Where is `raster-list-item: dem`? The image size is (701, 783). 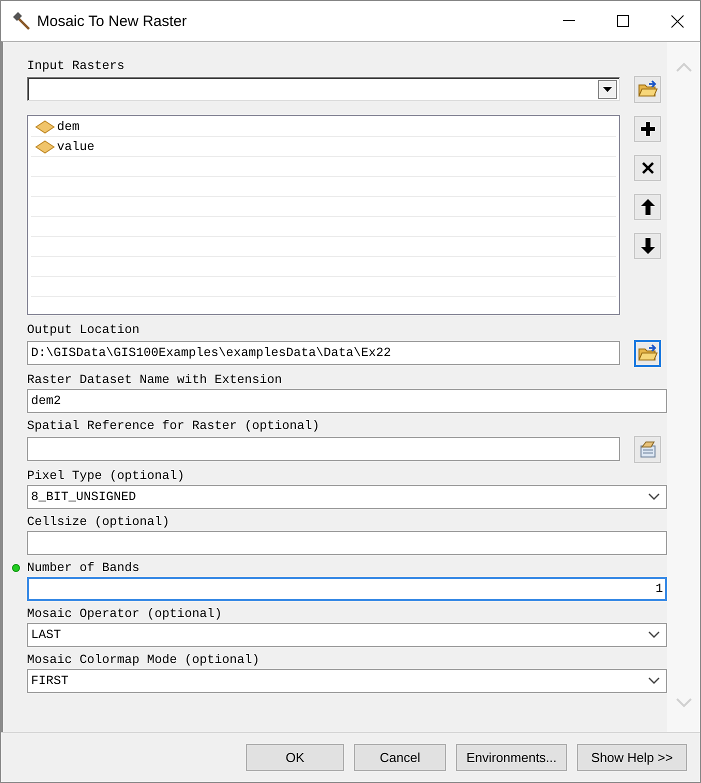 raster-list-item: dem is located at coordinates (323, 127).